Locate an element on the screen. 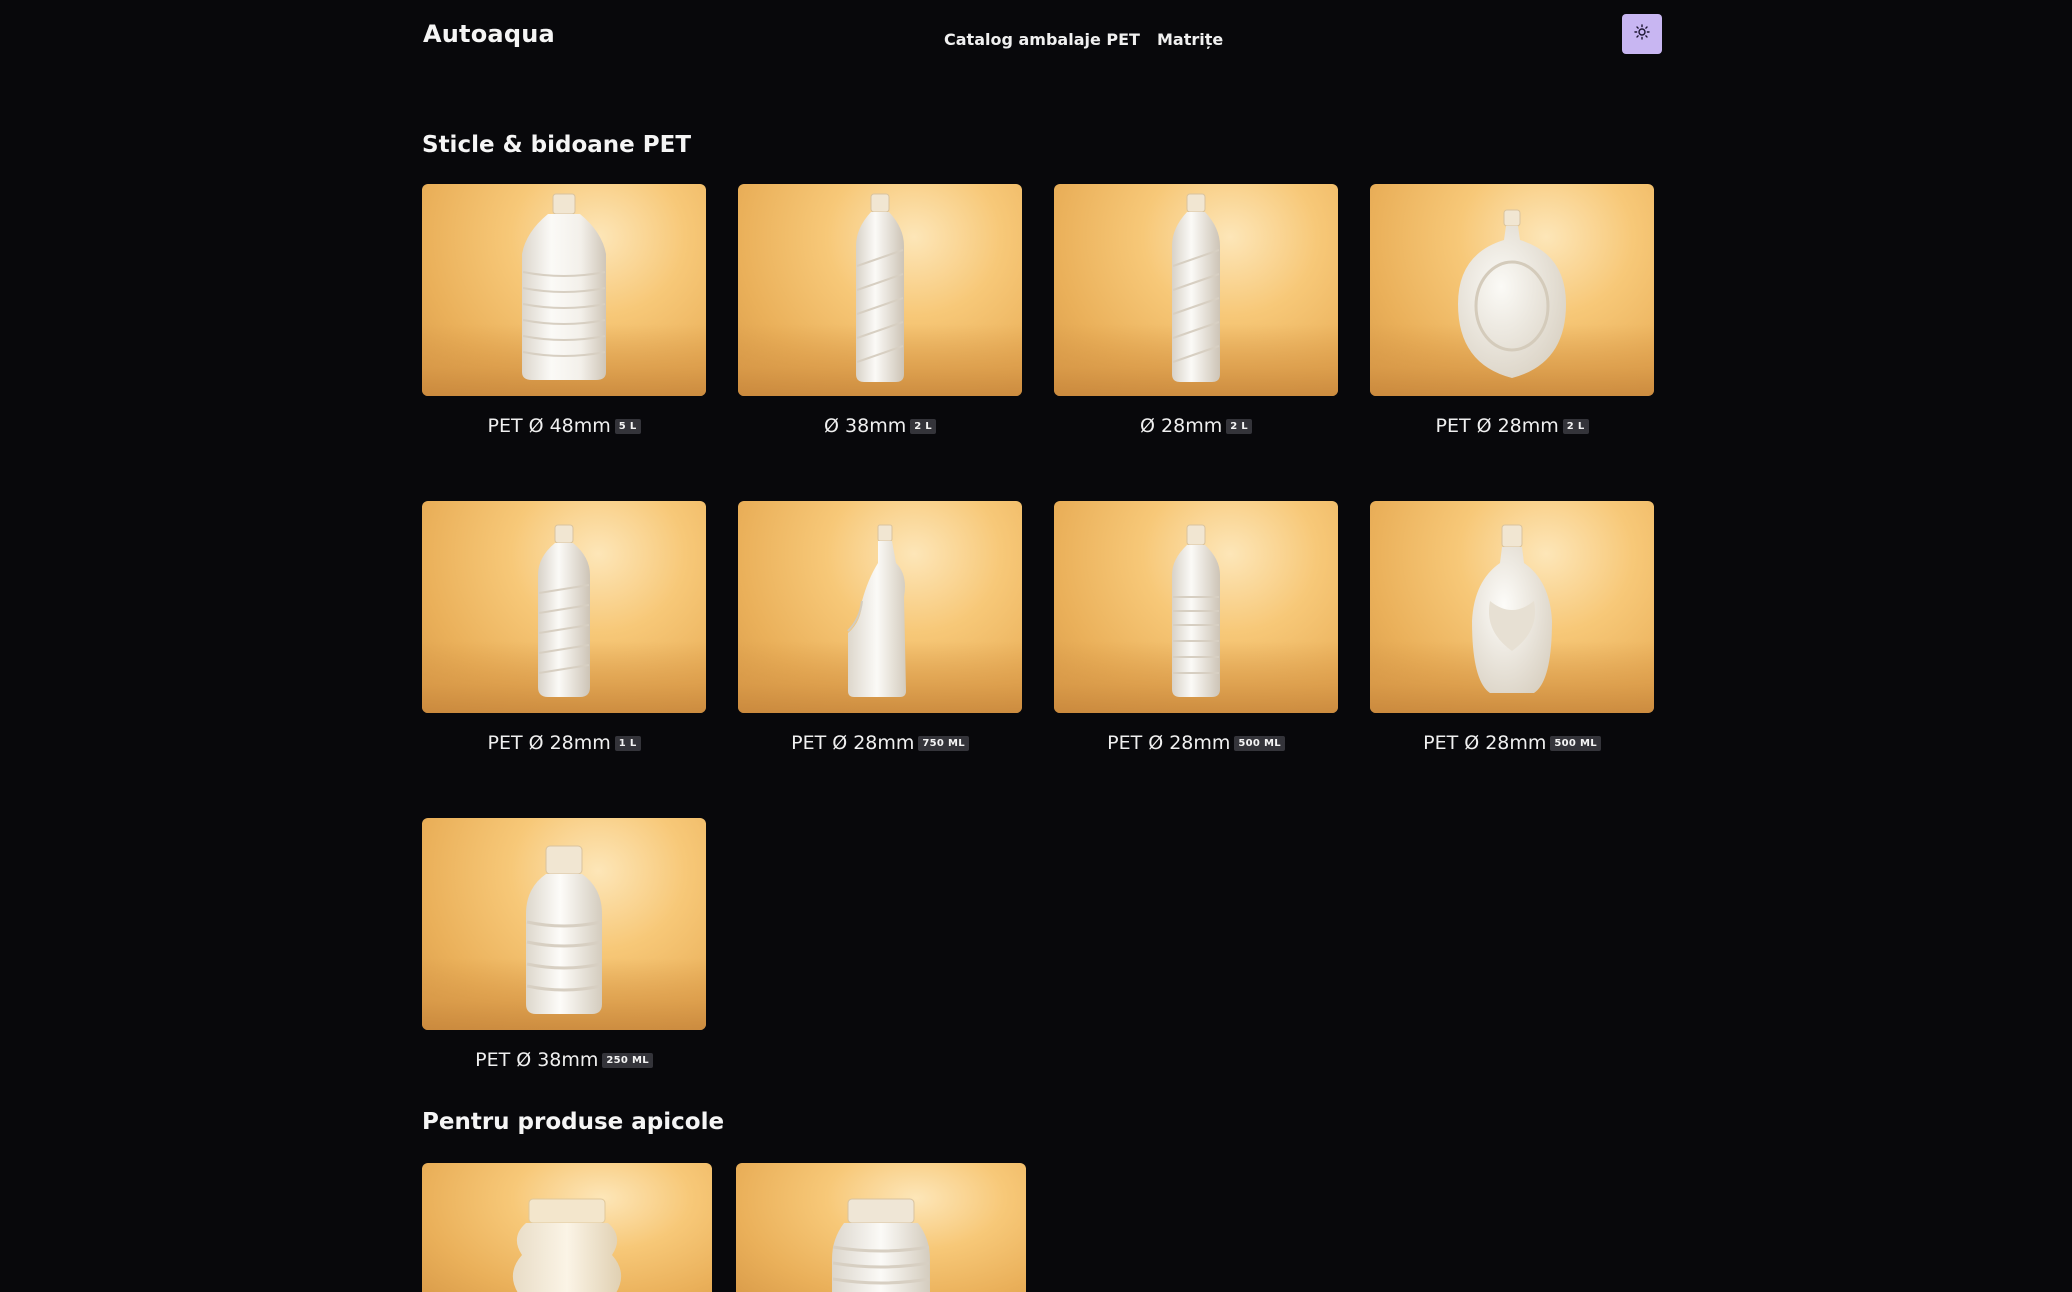  section-title-pet: Sticle & bidoane PET is located at coordinates (557, 145).